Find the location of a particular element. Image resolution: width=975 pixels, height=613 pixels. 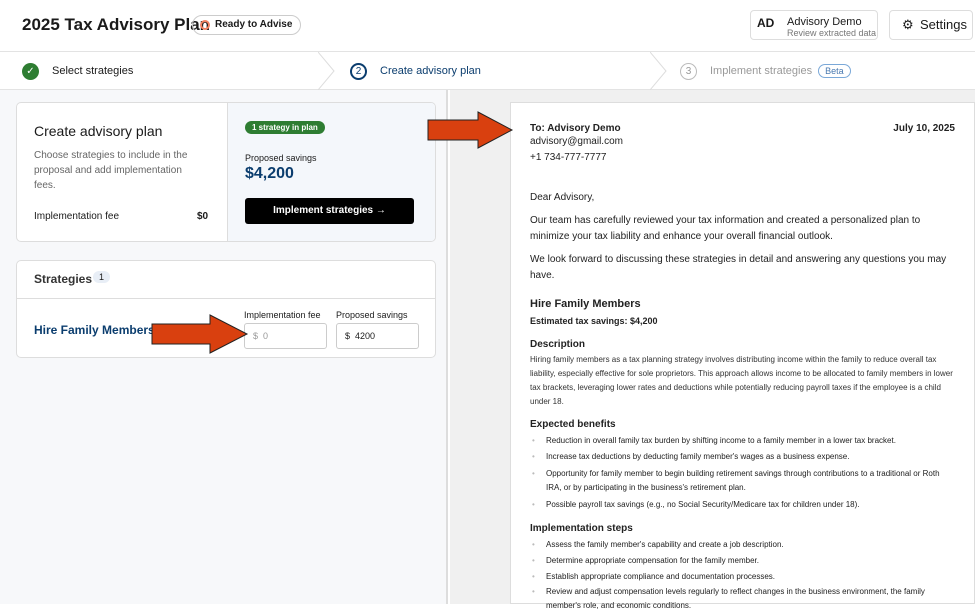

settings-button: ⚙ Settings is located at coordinates (931, 25).